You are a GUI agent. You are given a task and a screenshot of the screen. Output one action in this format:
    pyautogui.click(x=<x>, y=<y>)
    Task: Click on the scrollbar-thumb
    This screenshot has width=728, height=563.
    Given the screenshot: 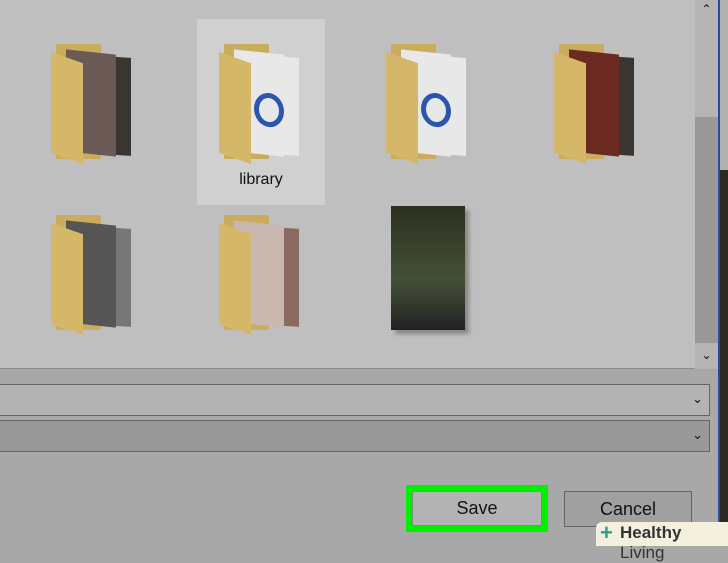 What is the action you would take?
    pyautogui.click(x=706, y=230)
    